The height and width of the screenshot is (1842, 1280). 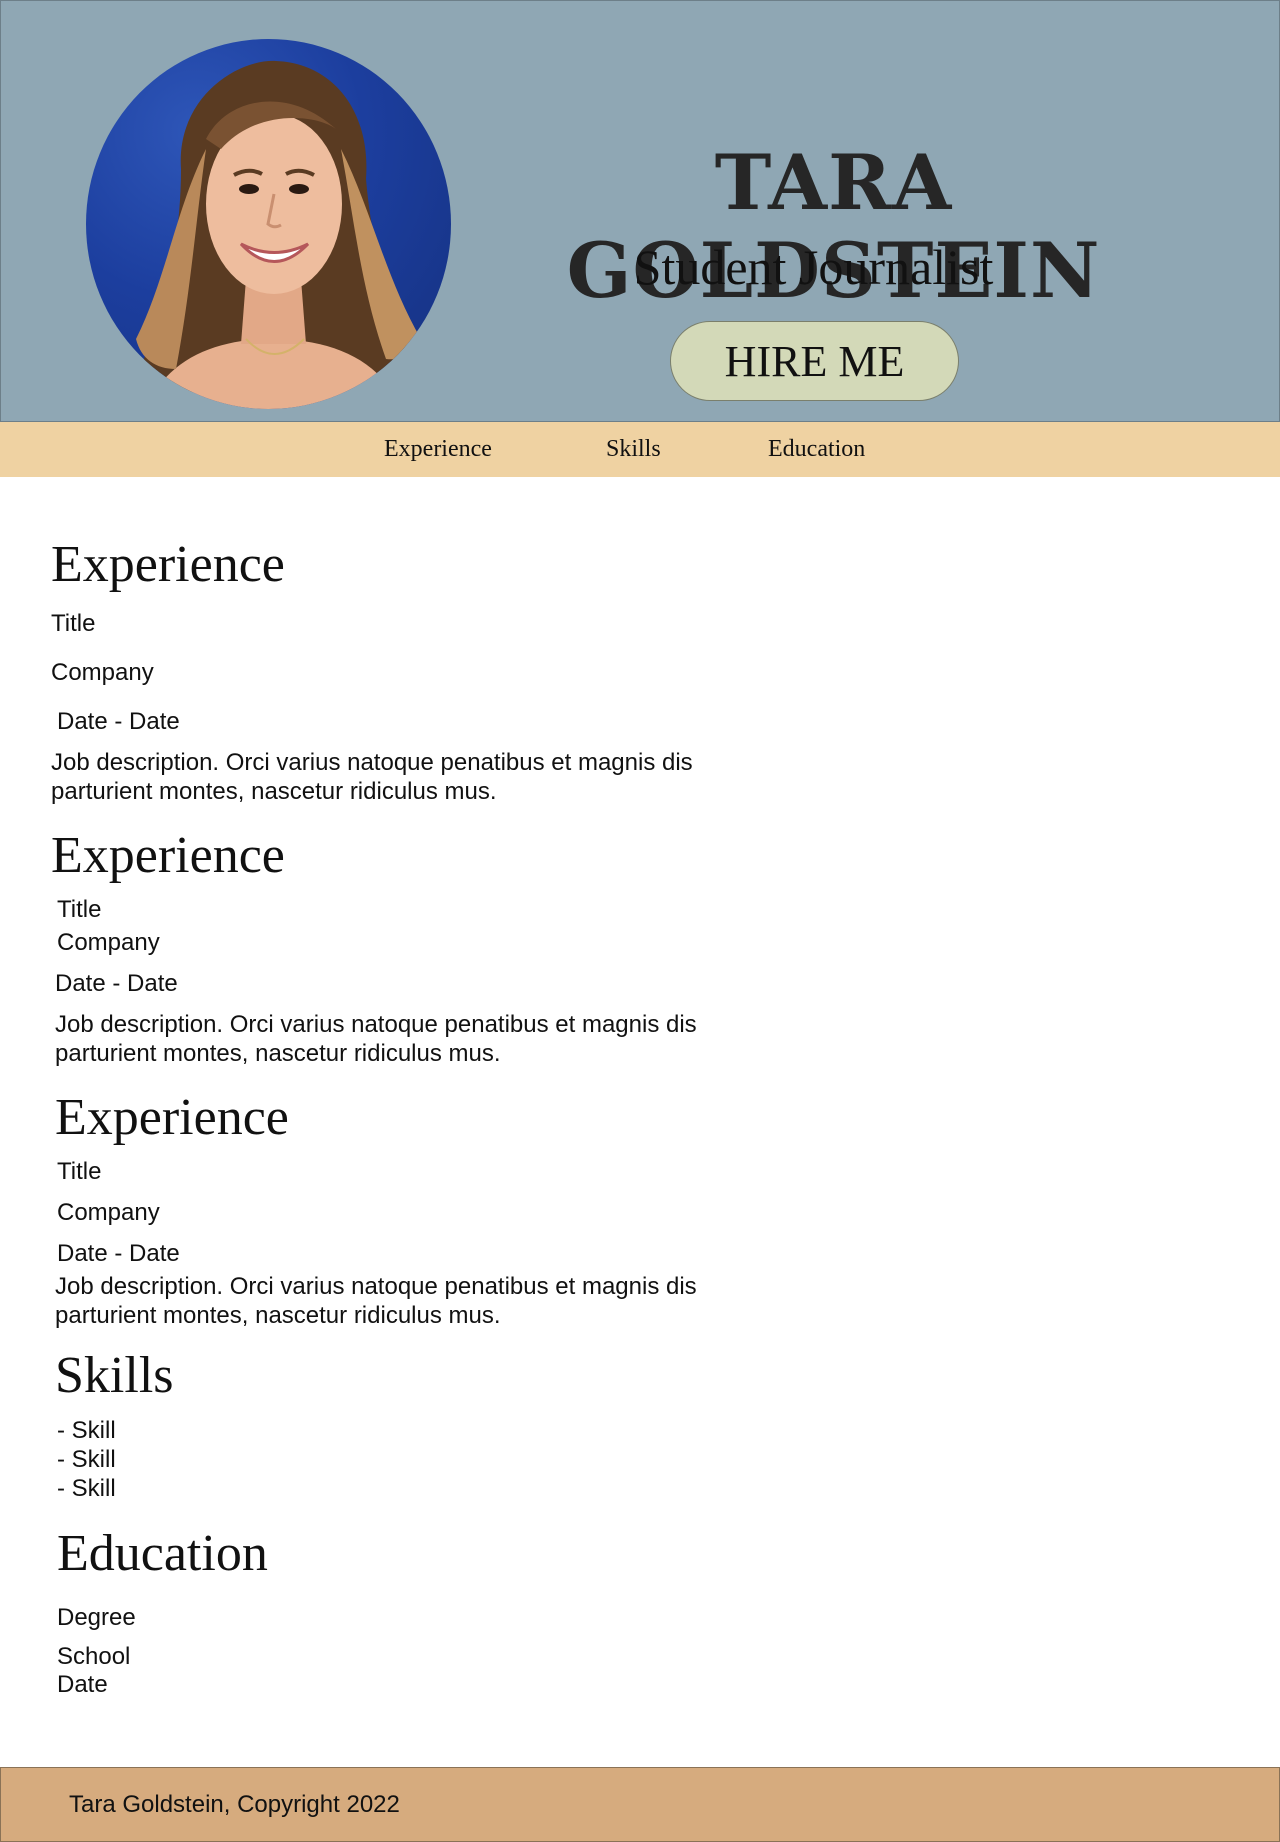 What do you see at coordinates (640, 1804) in the screenshot?
I see `page-footer: Tara Goldstein, Copyright 2022` at bounding box center [640, 1804].